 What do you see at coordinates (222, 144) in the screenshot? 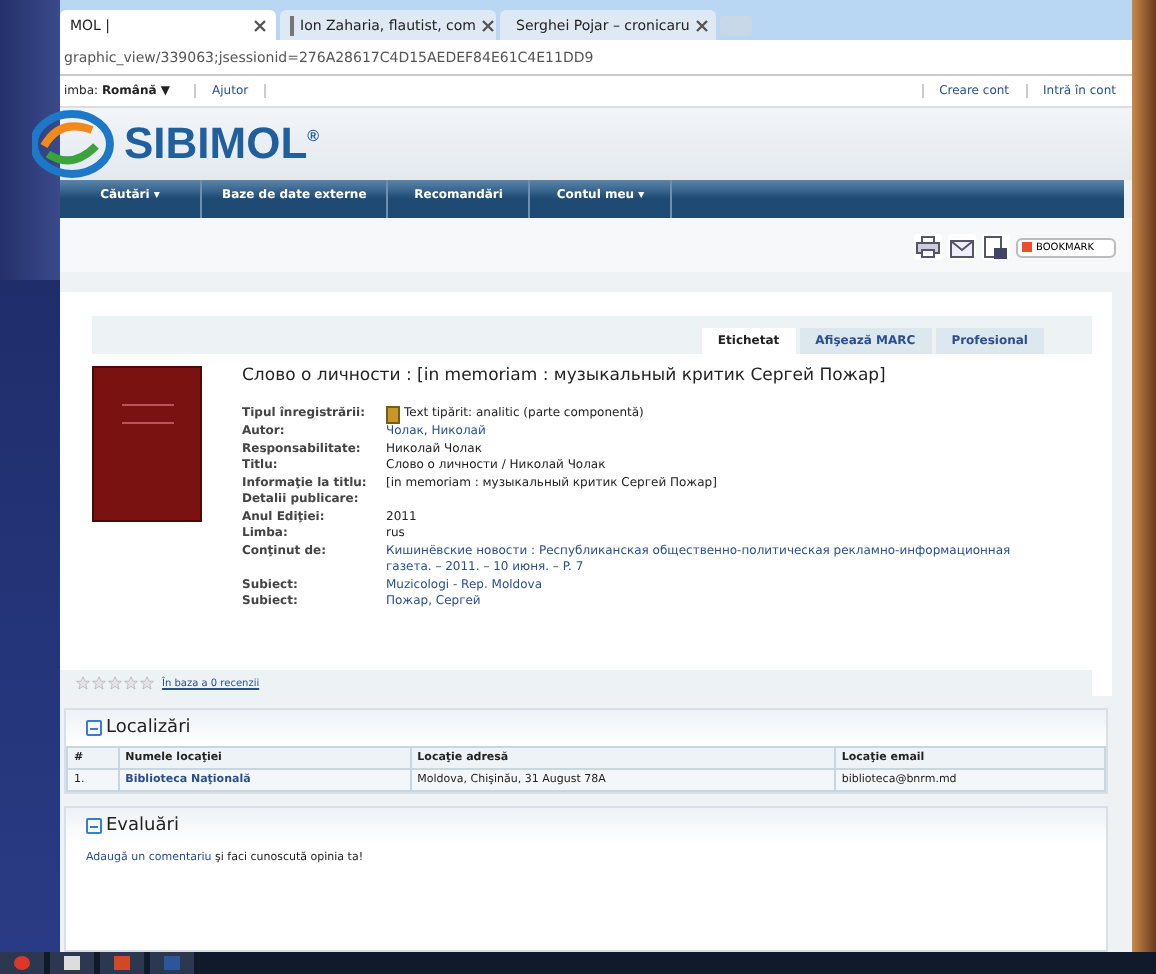
I see `logo-text: SIBIMOL$^{®}$` at bounding box center [222, 144].